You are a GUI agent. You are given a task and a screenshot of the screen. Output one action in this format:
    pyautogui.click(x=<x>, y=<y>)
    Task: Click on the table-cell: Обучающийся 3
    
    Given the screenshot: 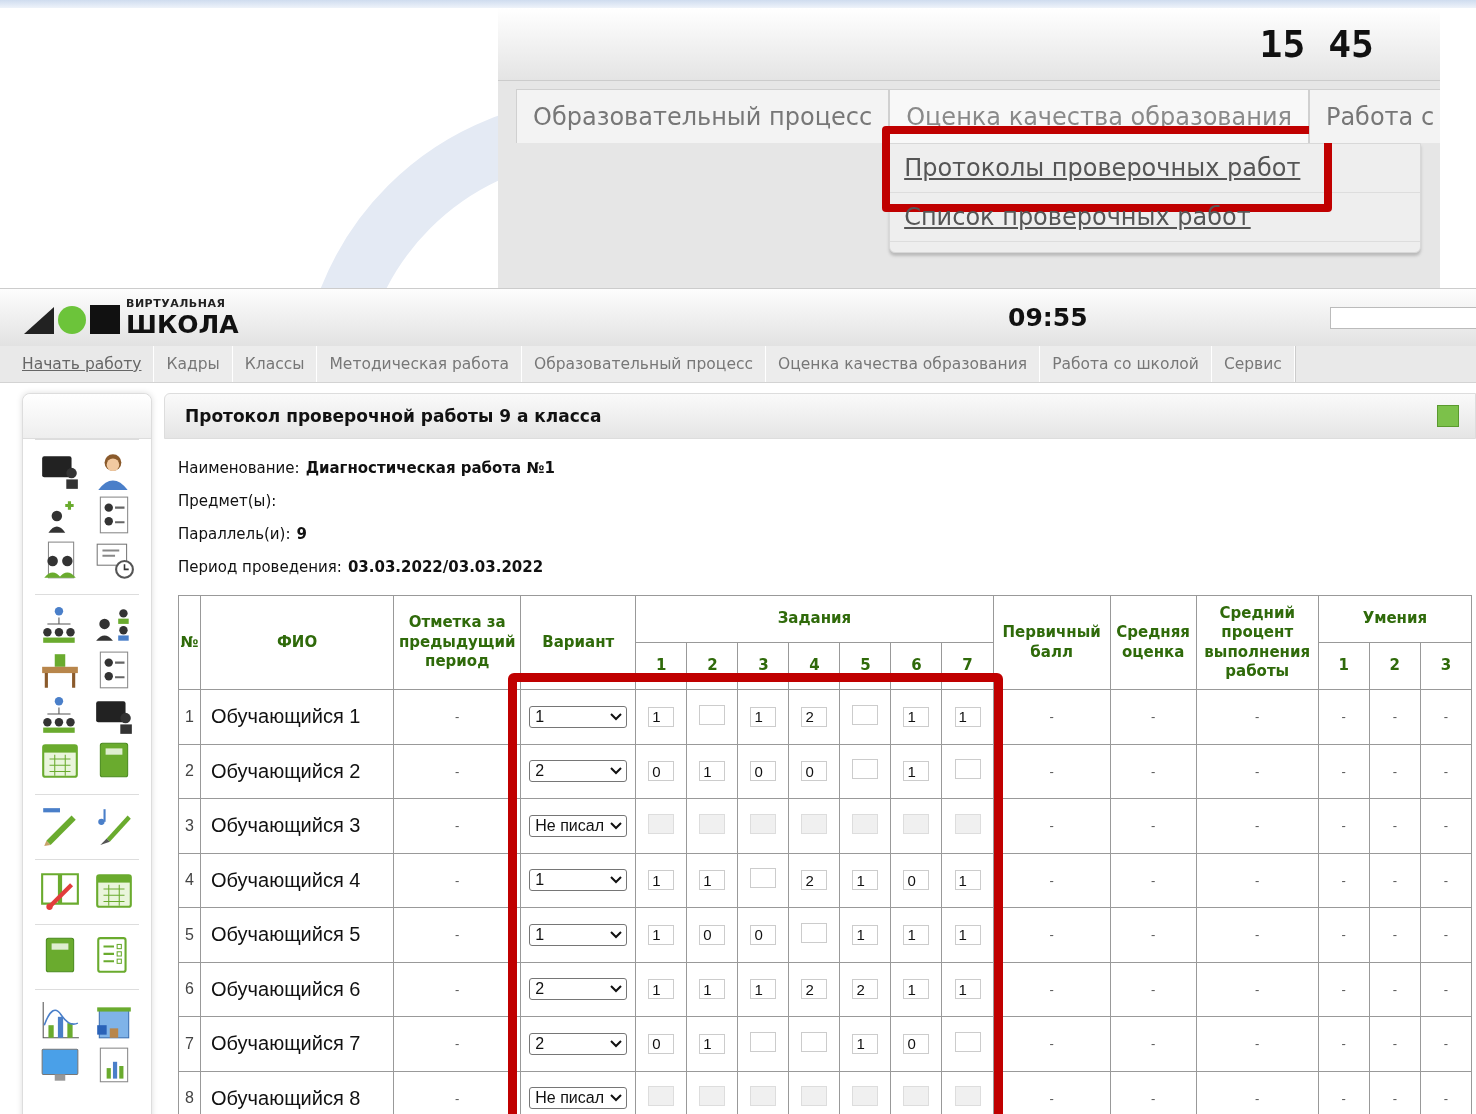 What is the action you would take?
    pyautogui.click(x=297, y=825)
    